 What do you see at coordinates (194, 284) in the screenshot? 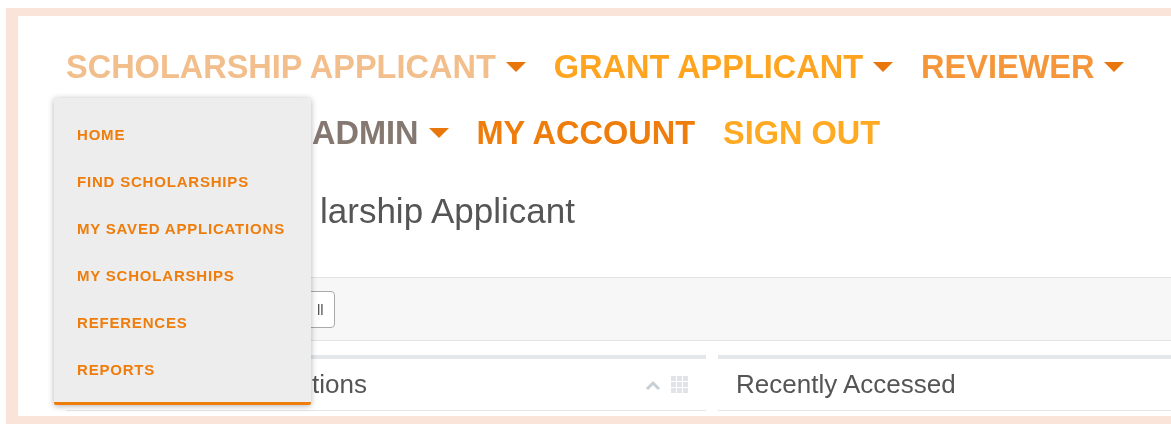
I see `menu-item: MY SCHOLARSHIPS` at bounding box center [194, 284].